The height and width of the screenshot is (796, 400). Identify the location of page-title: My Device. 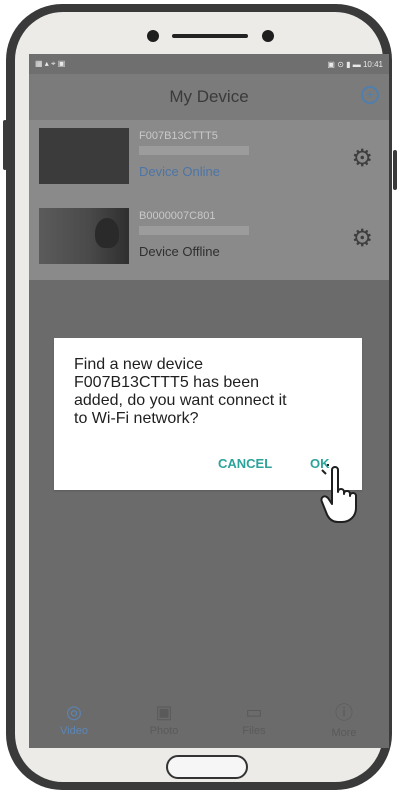
(209, 96).